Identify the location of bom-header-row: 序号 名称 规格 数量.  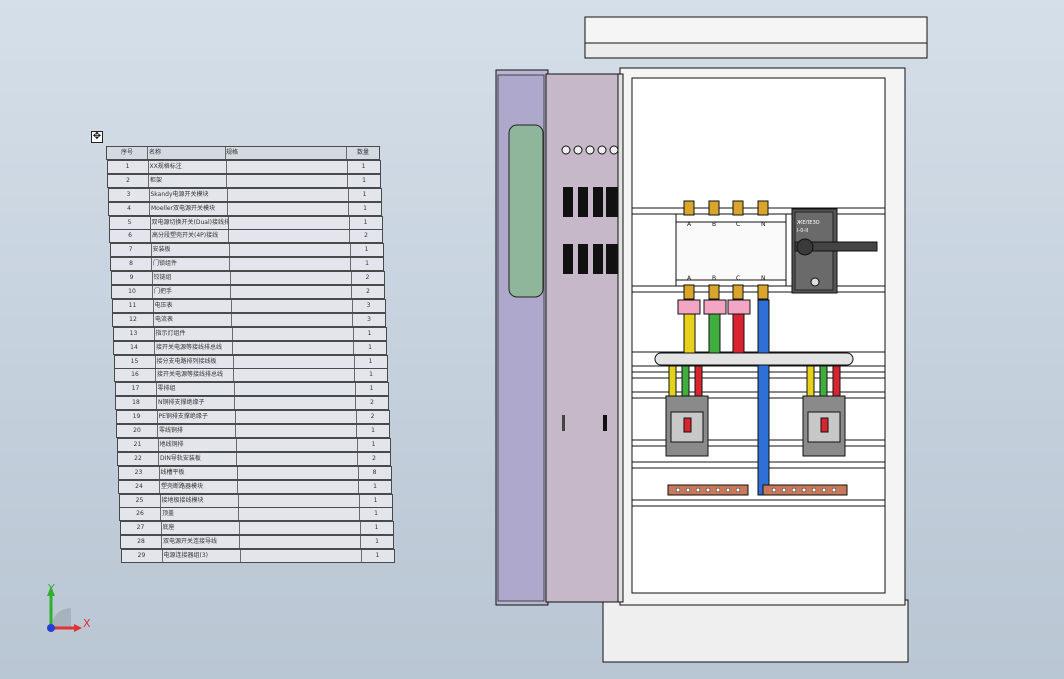
(243, 153).